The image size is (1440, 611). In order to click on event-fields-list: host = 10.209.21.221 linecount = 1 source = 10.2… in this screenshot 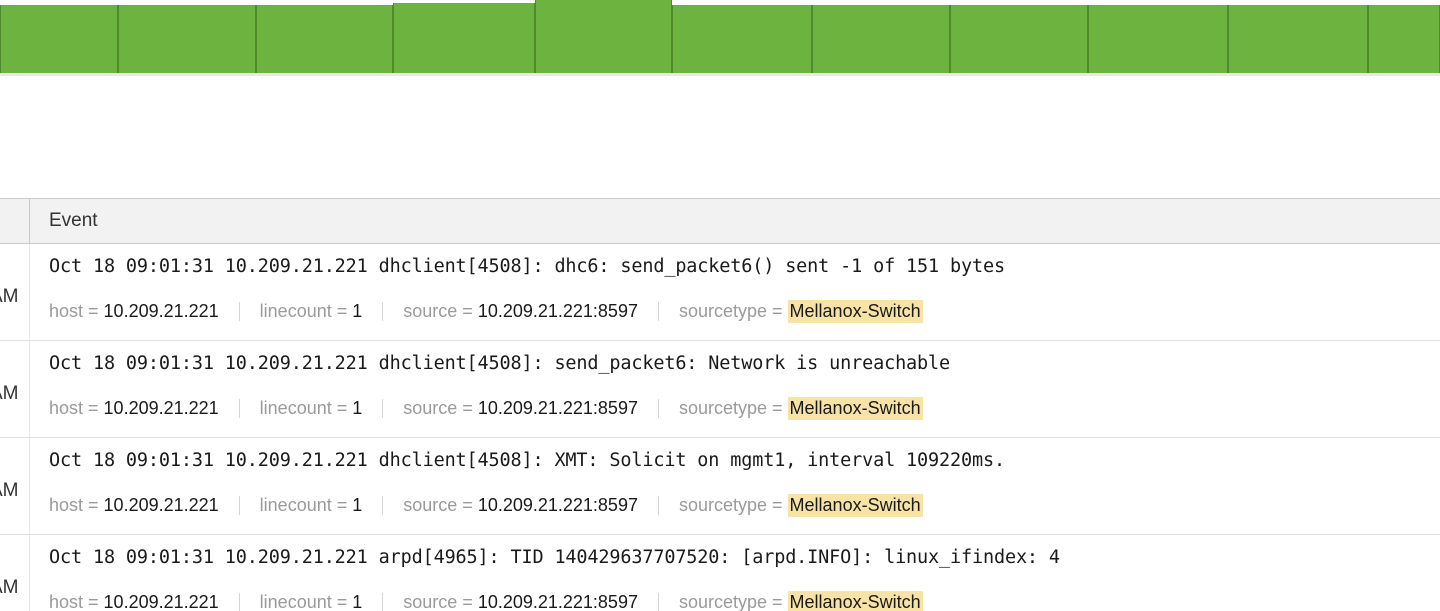, I will do `click(486, 601)`.